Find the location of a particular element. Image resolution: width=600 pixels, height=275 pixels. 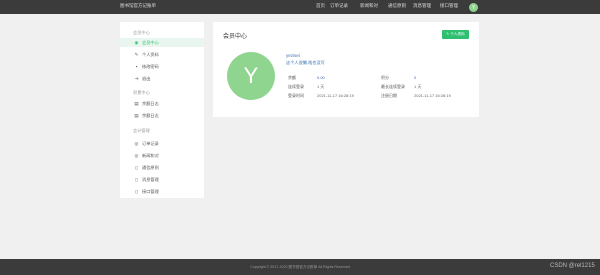

max-login-value: 1 天 is located at coordinates (418, 86).